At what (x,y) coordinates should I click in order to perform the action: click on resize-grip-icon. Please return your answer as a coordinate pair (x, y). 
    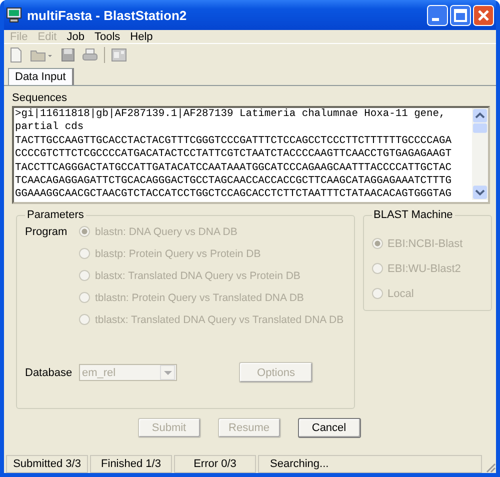
    Looking at the image, I should click on (490, 467).